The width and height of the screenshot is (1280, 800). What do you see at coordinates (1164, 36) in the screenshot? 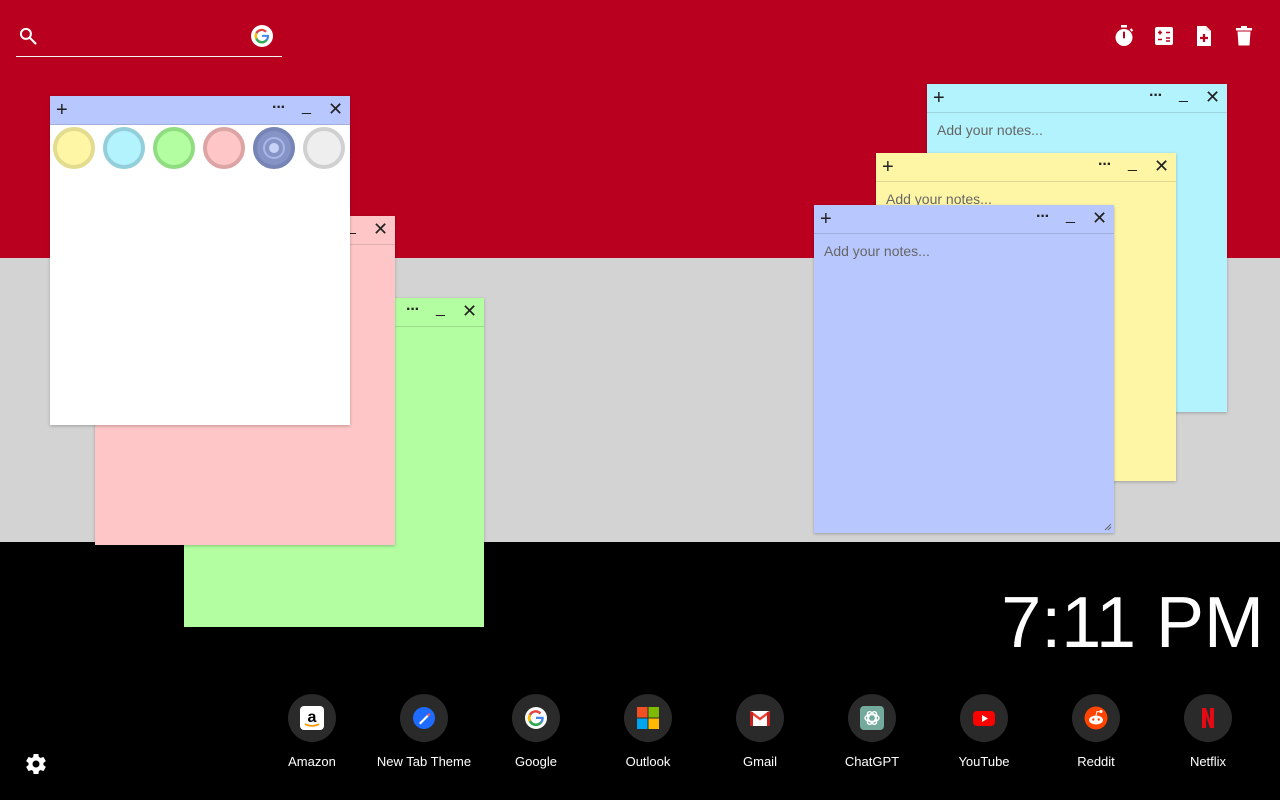
I see `calculator-icon` at bounding box center [1164, 36].